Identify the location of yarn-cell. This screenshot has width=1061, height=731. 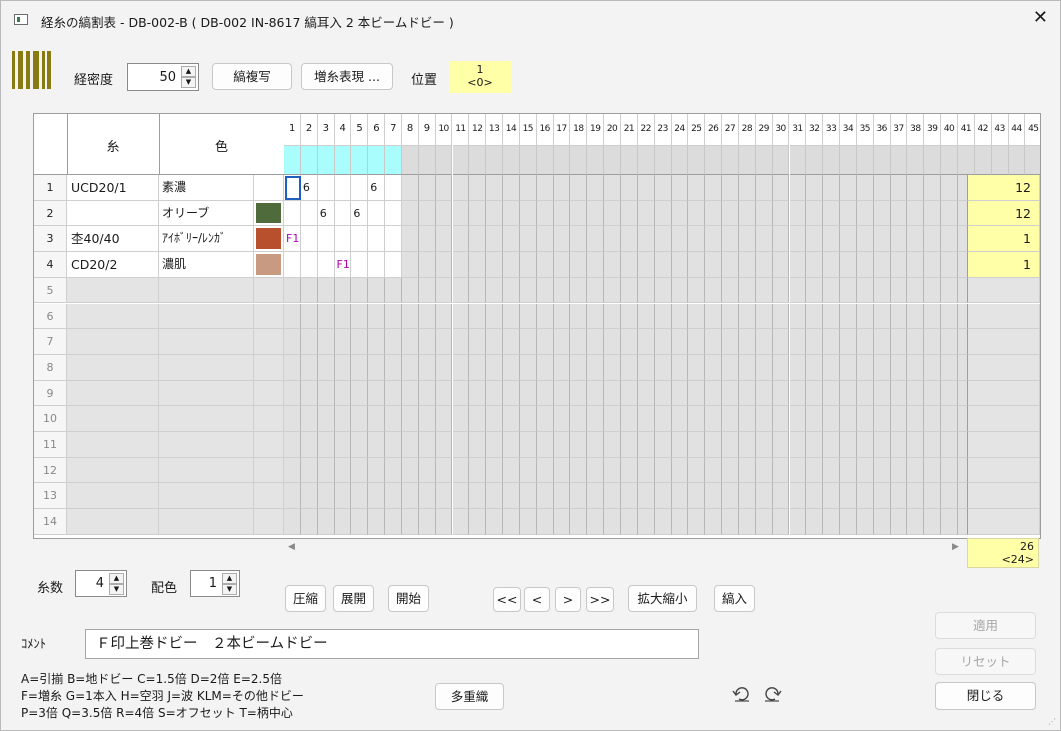
(113, 290).